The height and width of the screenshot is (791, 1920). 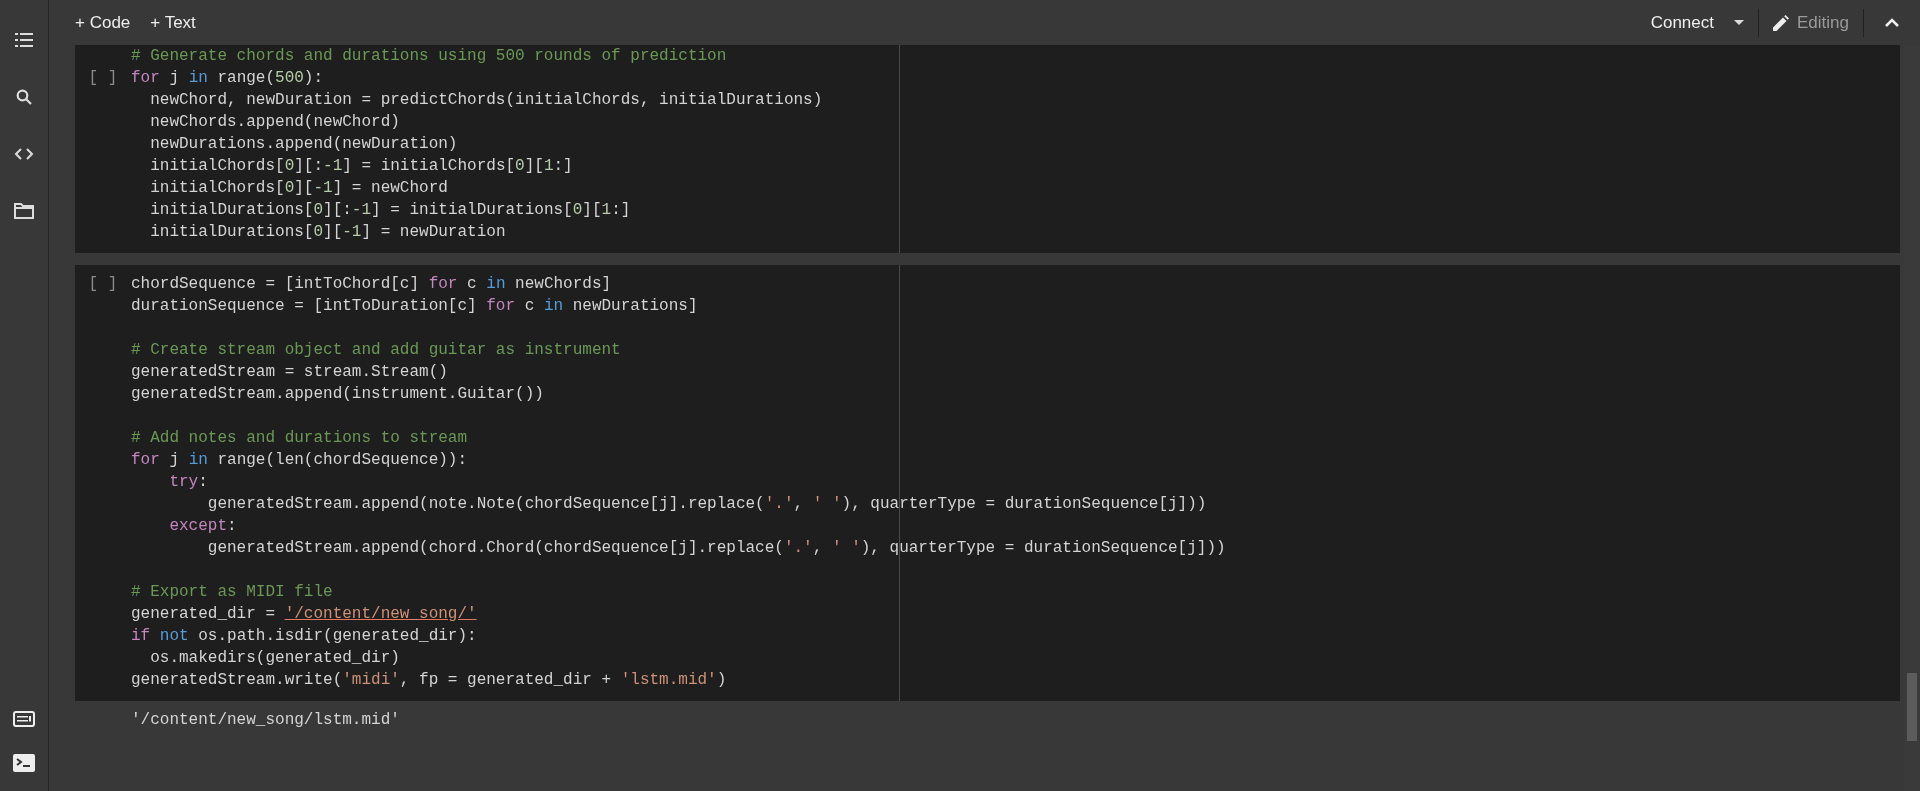 What do you see at coordinates (304, 614) in the screenshot?
I see `code-line: generated_dir = '/content/new_song/'` at bounding box center [304, 614].